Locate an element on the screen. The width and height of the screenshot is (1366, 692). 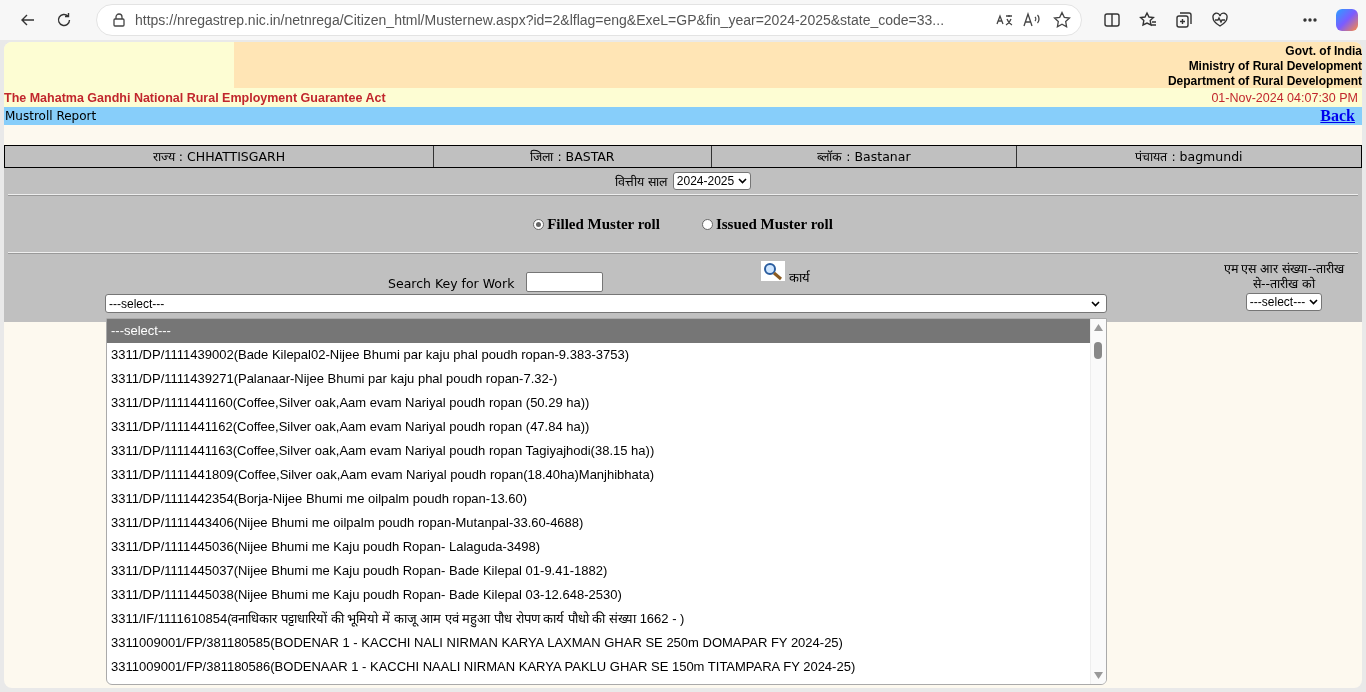
work-option: 3311/IF/1111610854(वनाधिकार पट्टाधारियों की भूमियो में काजू आम एवं महुआ पौध रोपण कार्य पौधो की संख्या 1662 - ) is located at coordinates (598, 619).